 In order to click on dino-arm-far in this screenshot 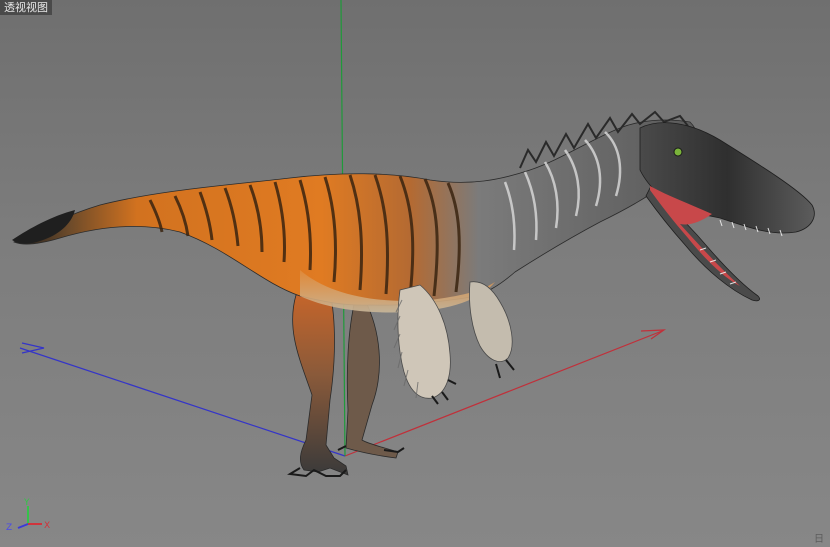, I will do `click(491, 321)`.